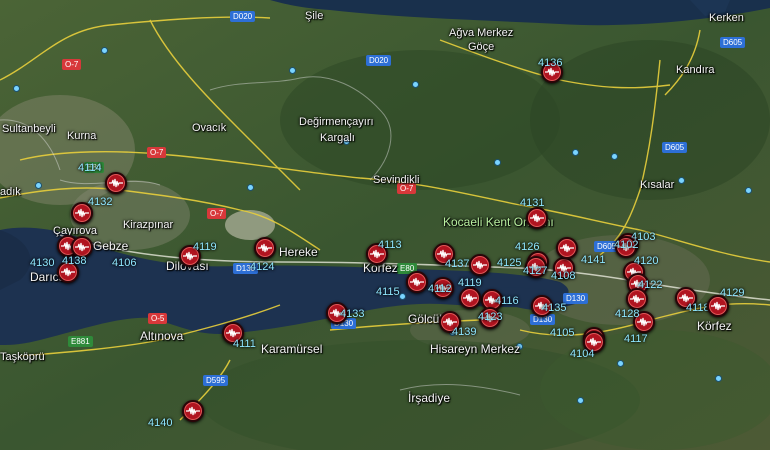  Describe the element at coordinates (82, 136) in the screenshot. I see `place-label: Kurna` at that location.